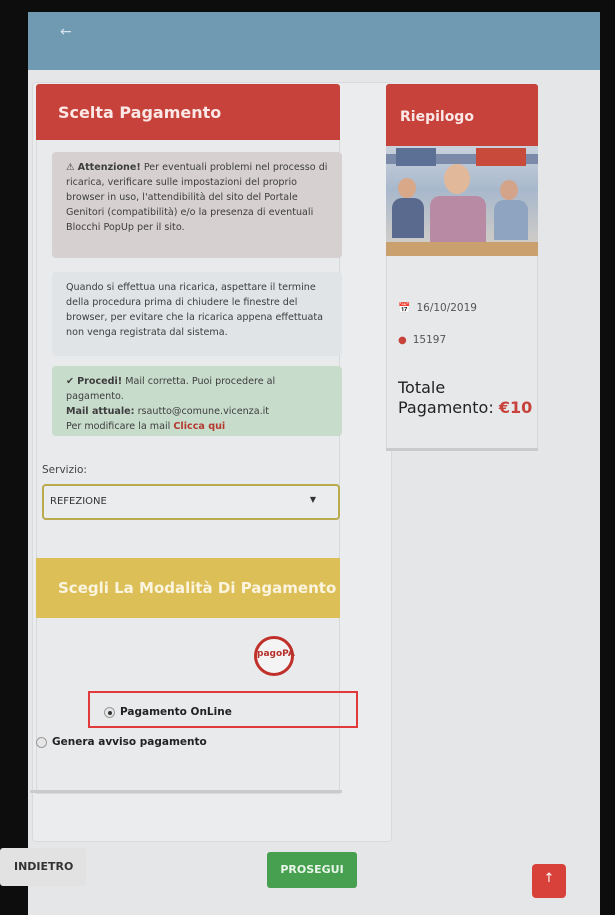 This screenshot has height=915, width=615. Describe the element at coordinates (202, 411) in the screenshot. I see `mail-value: rsautto@comune.vicenza.it` at that location.